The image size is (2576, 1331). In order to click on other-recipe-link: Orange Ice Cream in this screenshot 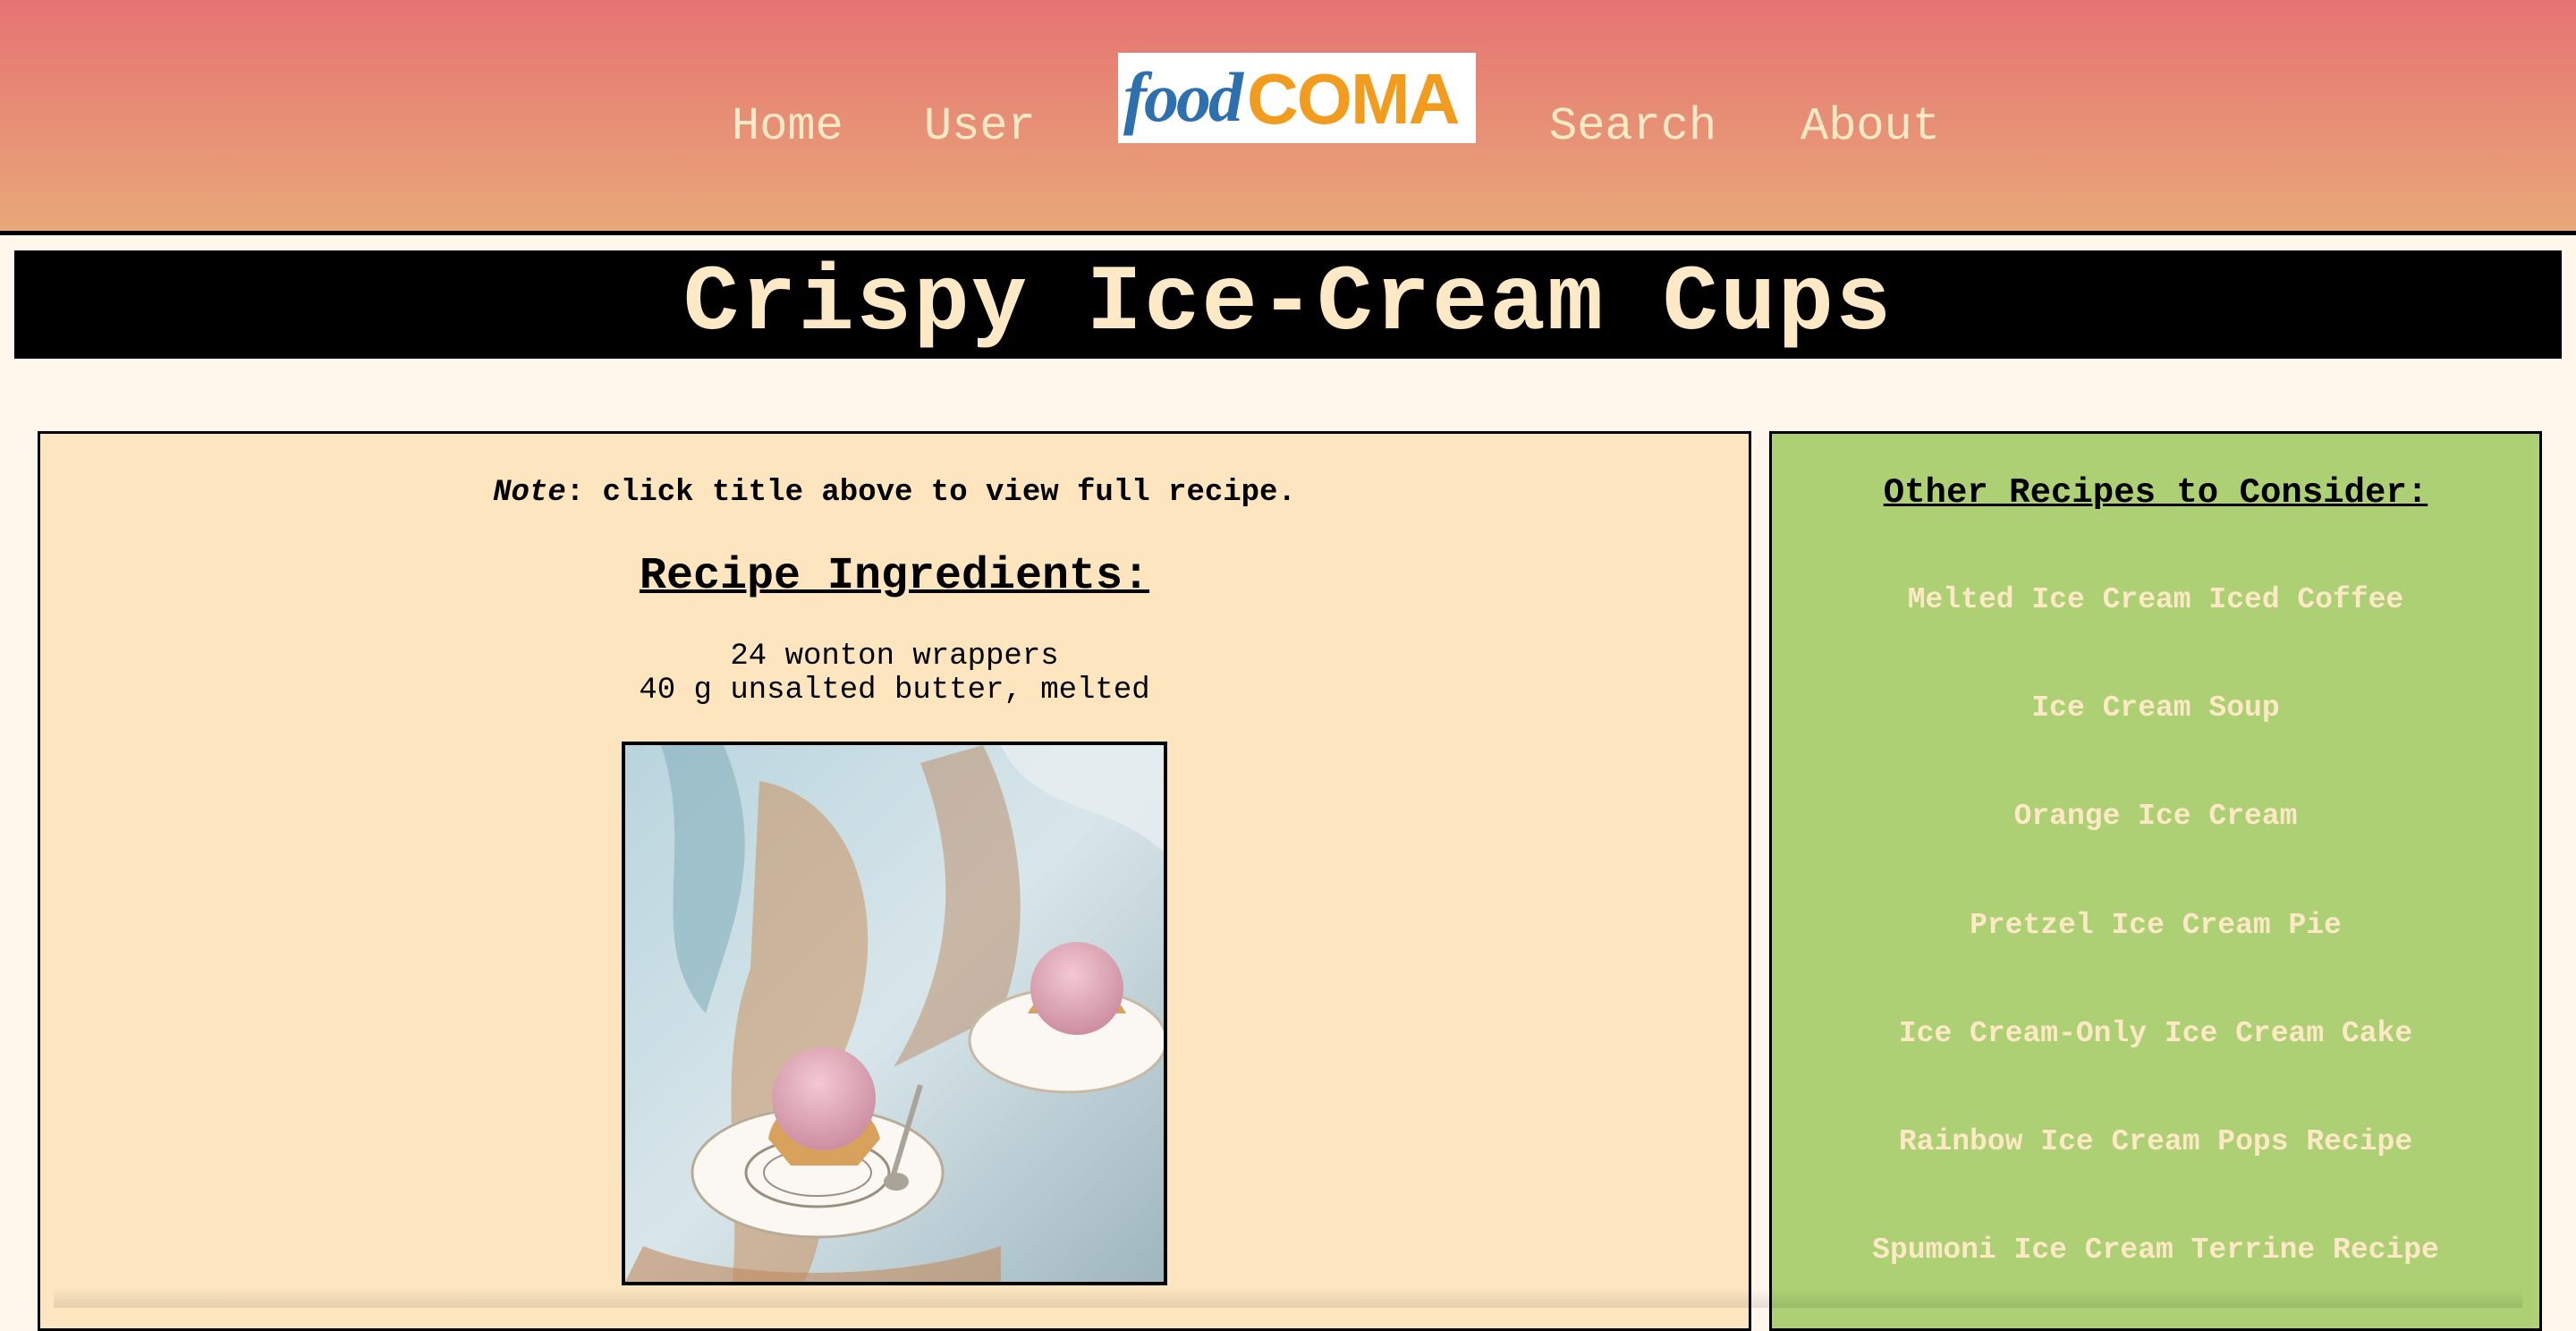, I will do `click(2155, 817)`.